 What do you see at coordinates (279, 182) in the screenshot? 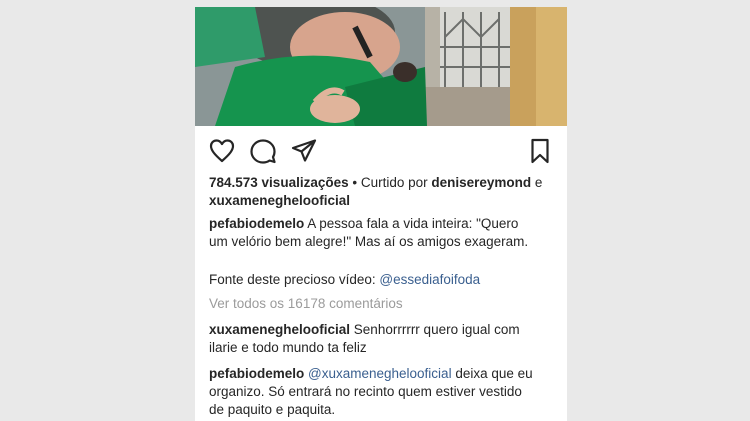
I see `views-count: 784.573 visualizações` at bounding box center [279, 182].